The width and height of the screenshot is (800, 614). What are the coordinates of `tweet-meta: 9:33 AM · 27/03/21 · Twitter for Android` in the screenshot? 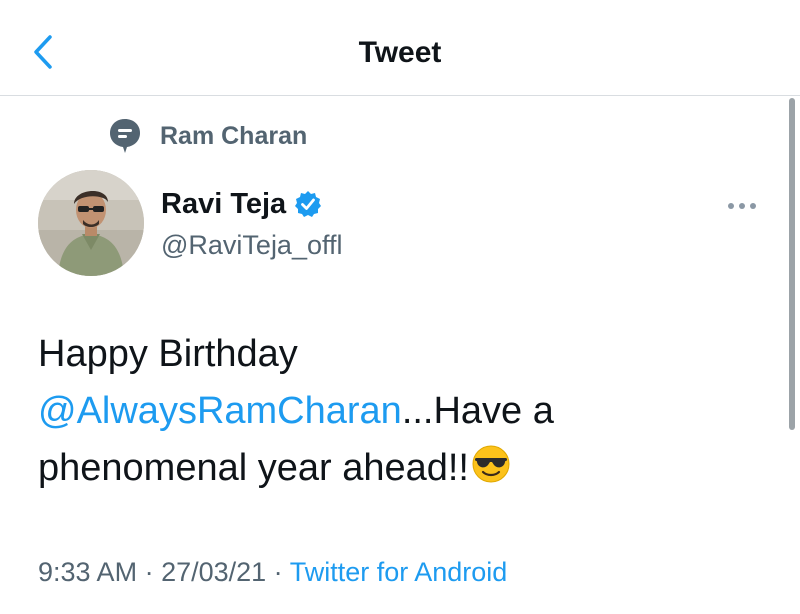 It's located at (272, 572).